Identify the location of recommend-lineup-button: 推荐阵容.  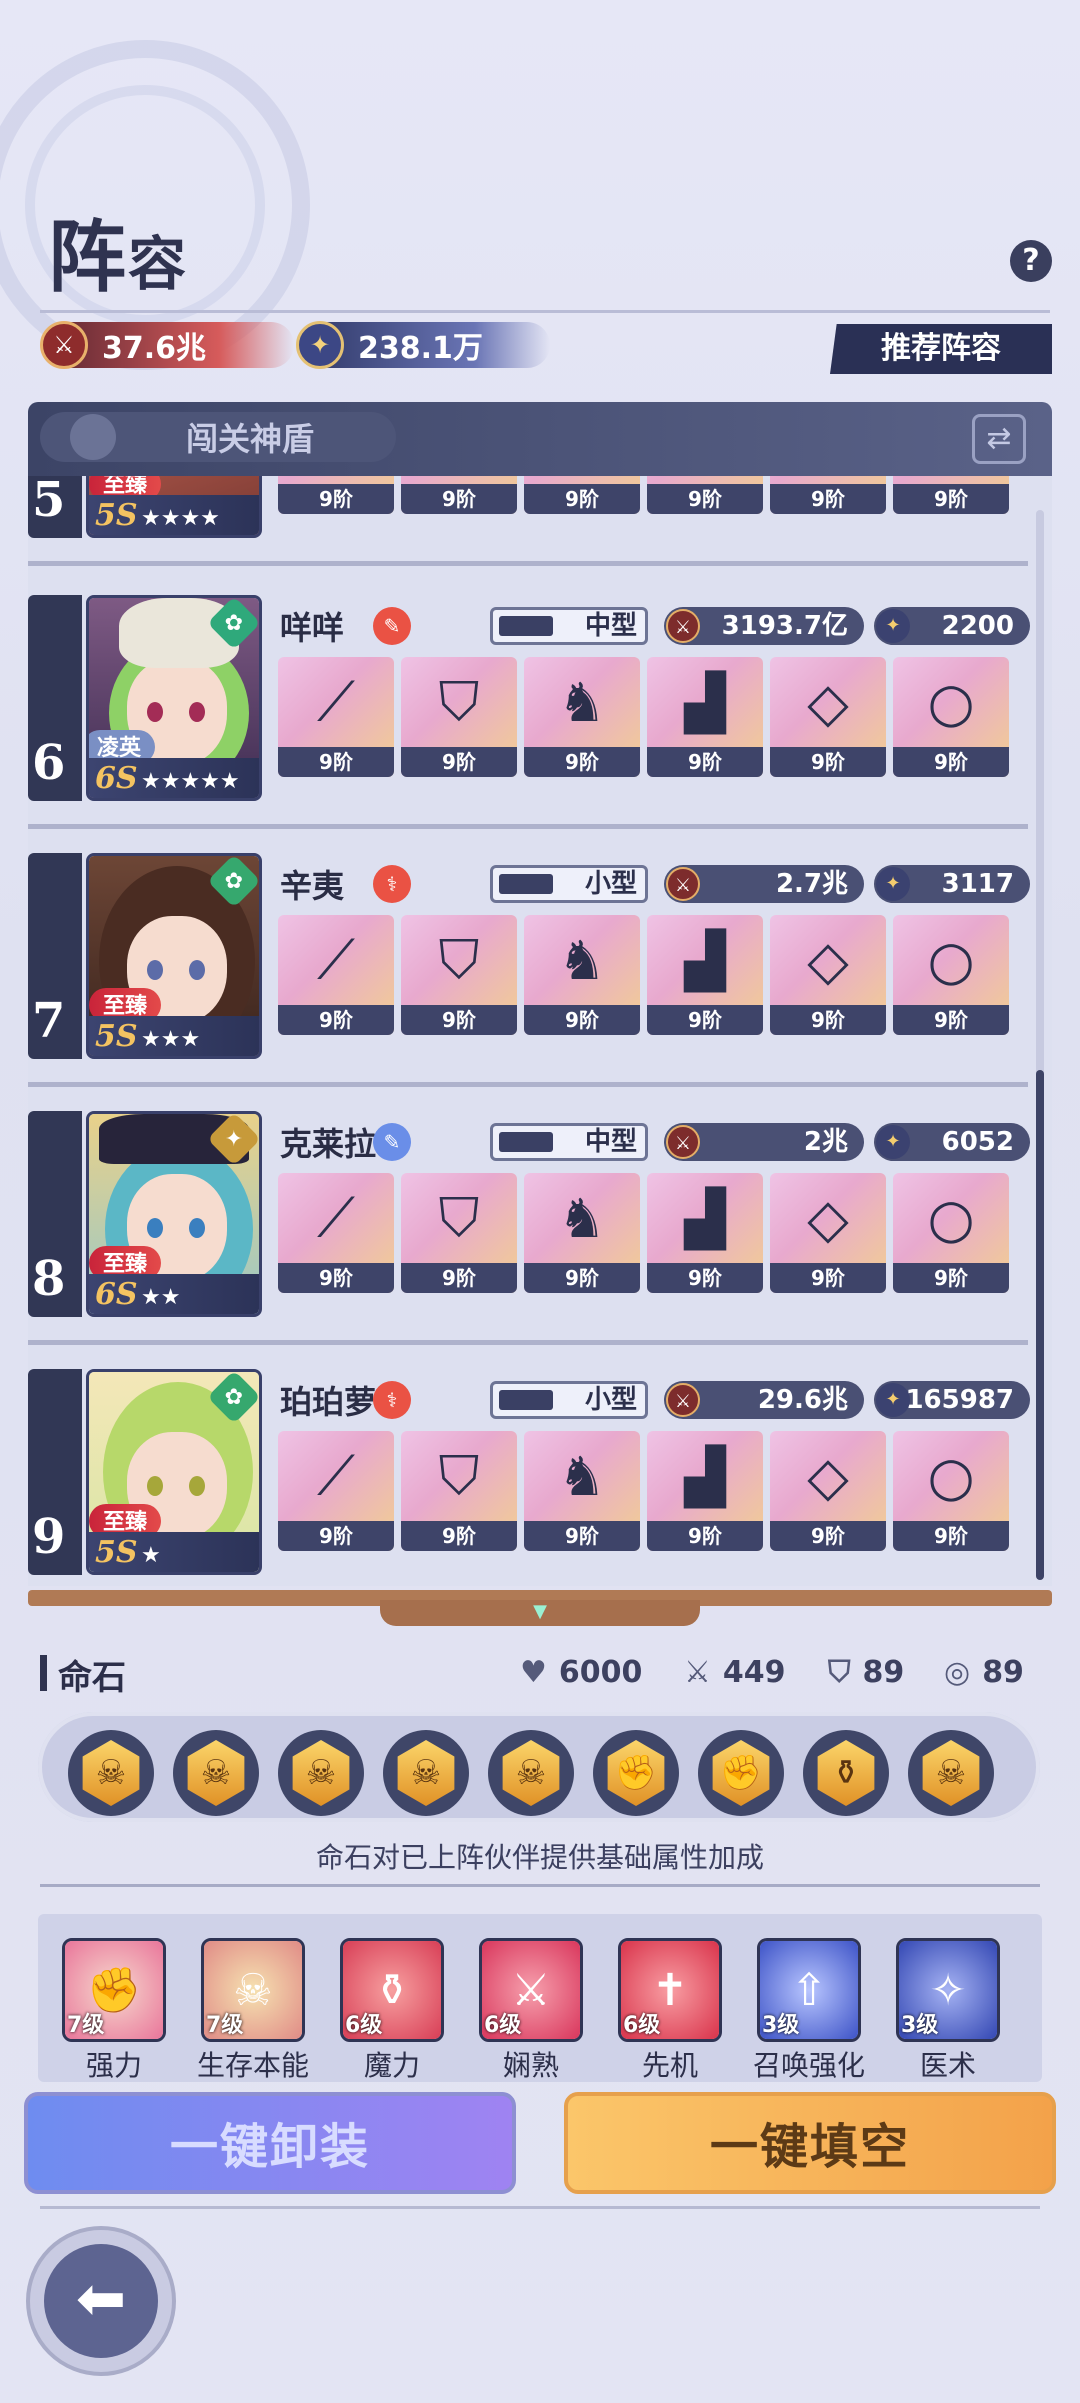
(941, 349).